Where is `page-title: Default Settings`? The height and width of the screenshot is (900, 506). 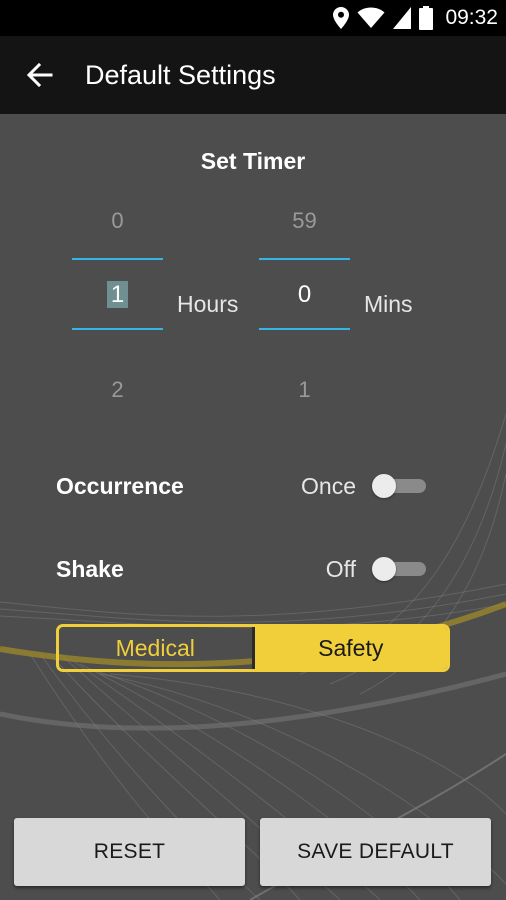
page-title: Default Settings is located at coordinates (180, 75).